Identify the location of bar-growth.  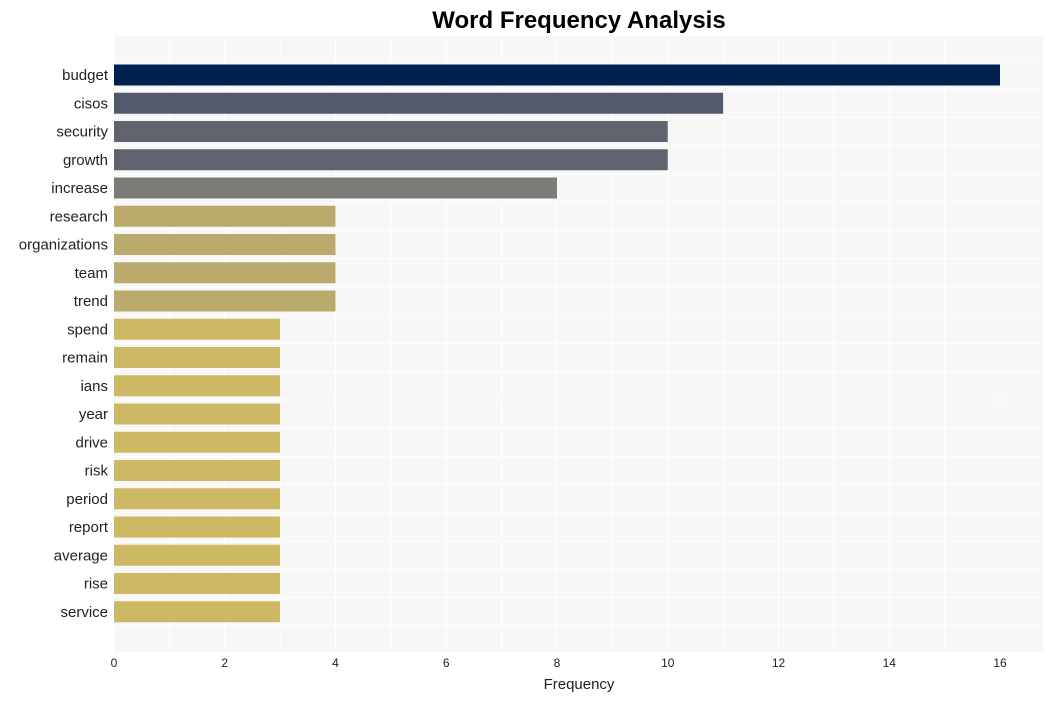
(391, 160).